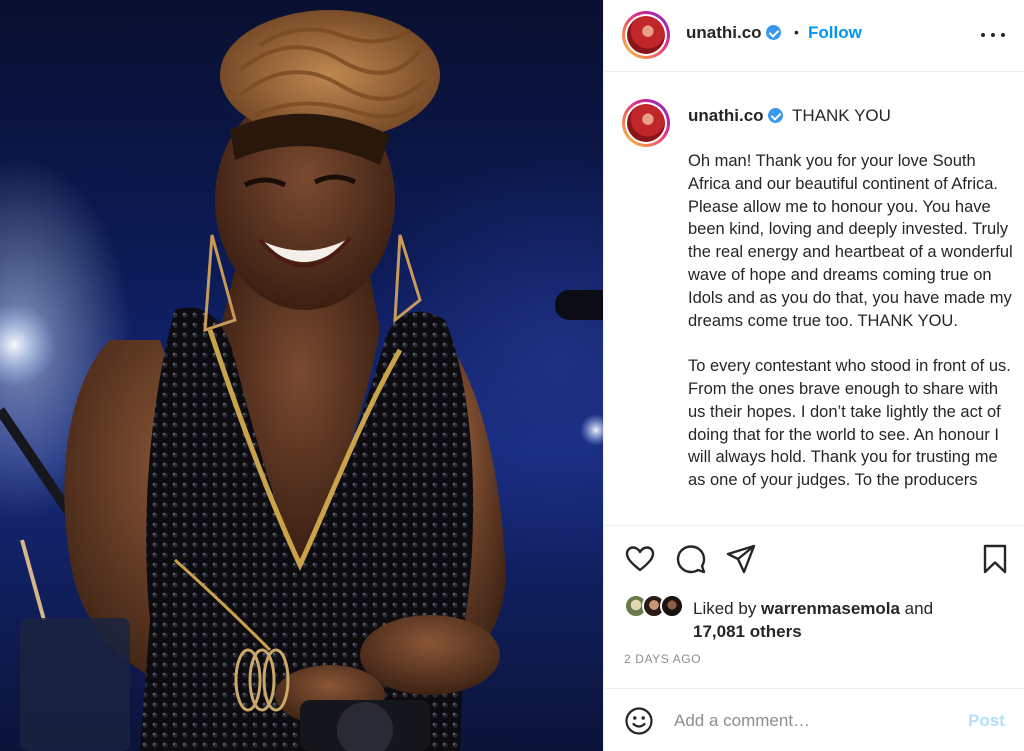 The height and width of the screenshot is (751, 1024). What do you see at coordinates (835, 33) in the screenshot?
I see `follow-button: Follow` at bounding box center [835, 33].